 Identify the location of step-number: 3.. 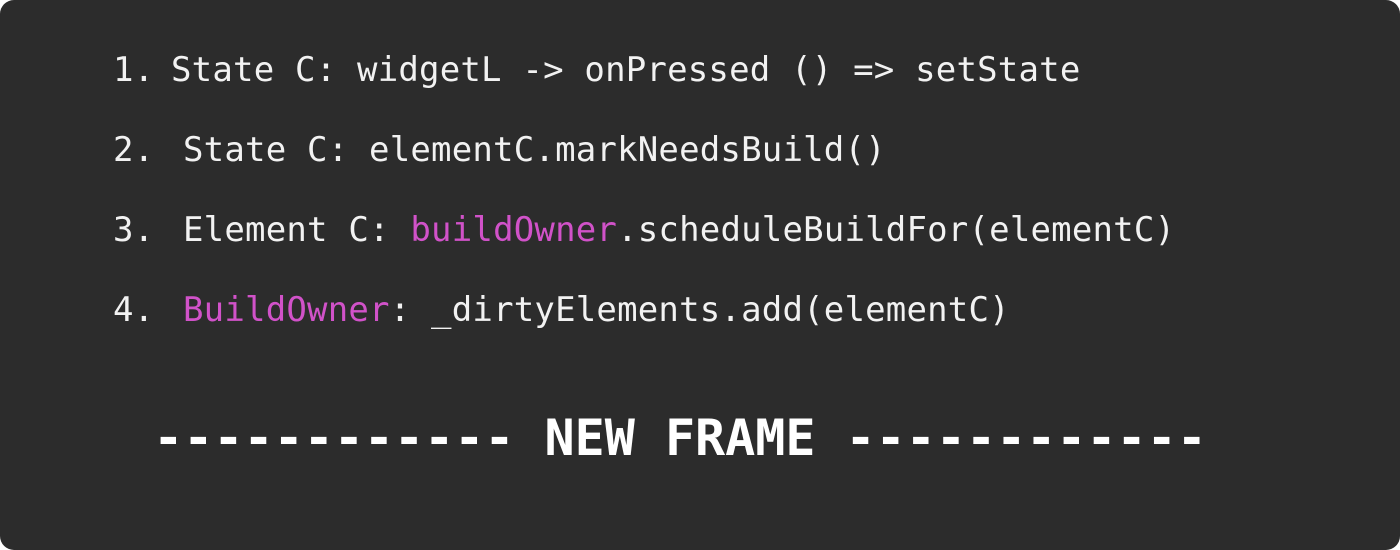
(134, 230).